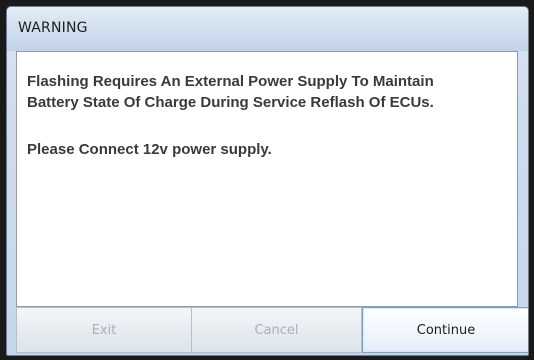  Describe the element at coordinates (445, 330) in the screenshot. I see `continue-button: Continue` at that location.